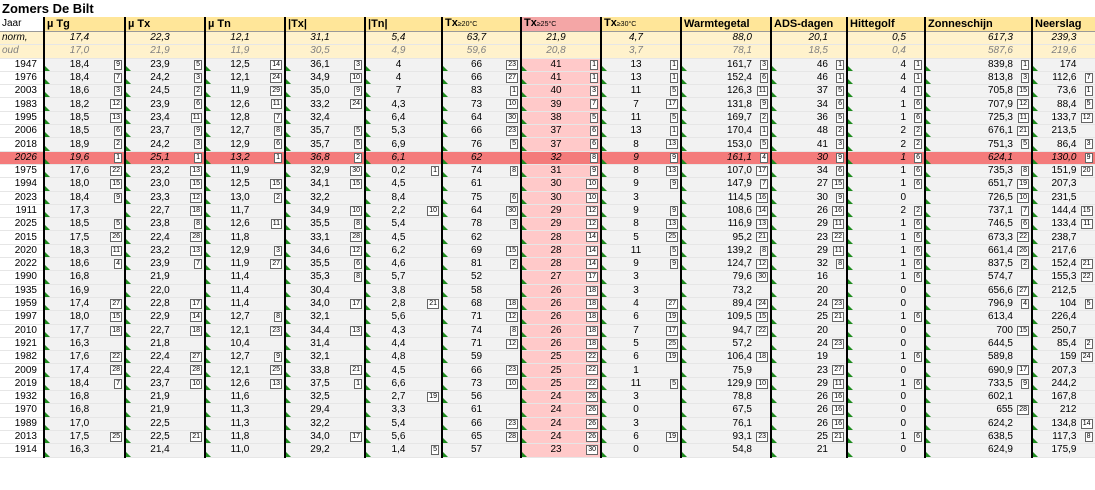  What do you see at coordinates (561, 104) in the screenshot?
I see `cell-tx25: 39 7` at bounding box center [561, 104].